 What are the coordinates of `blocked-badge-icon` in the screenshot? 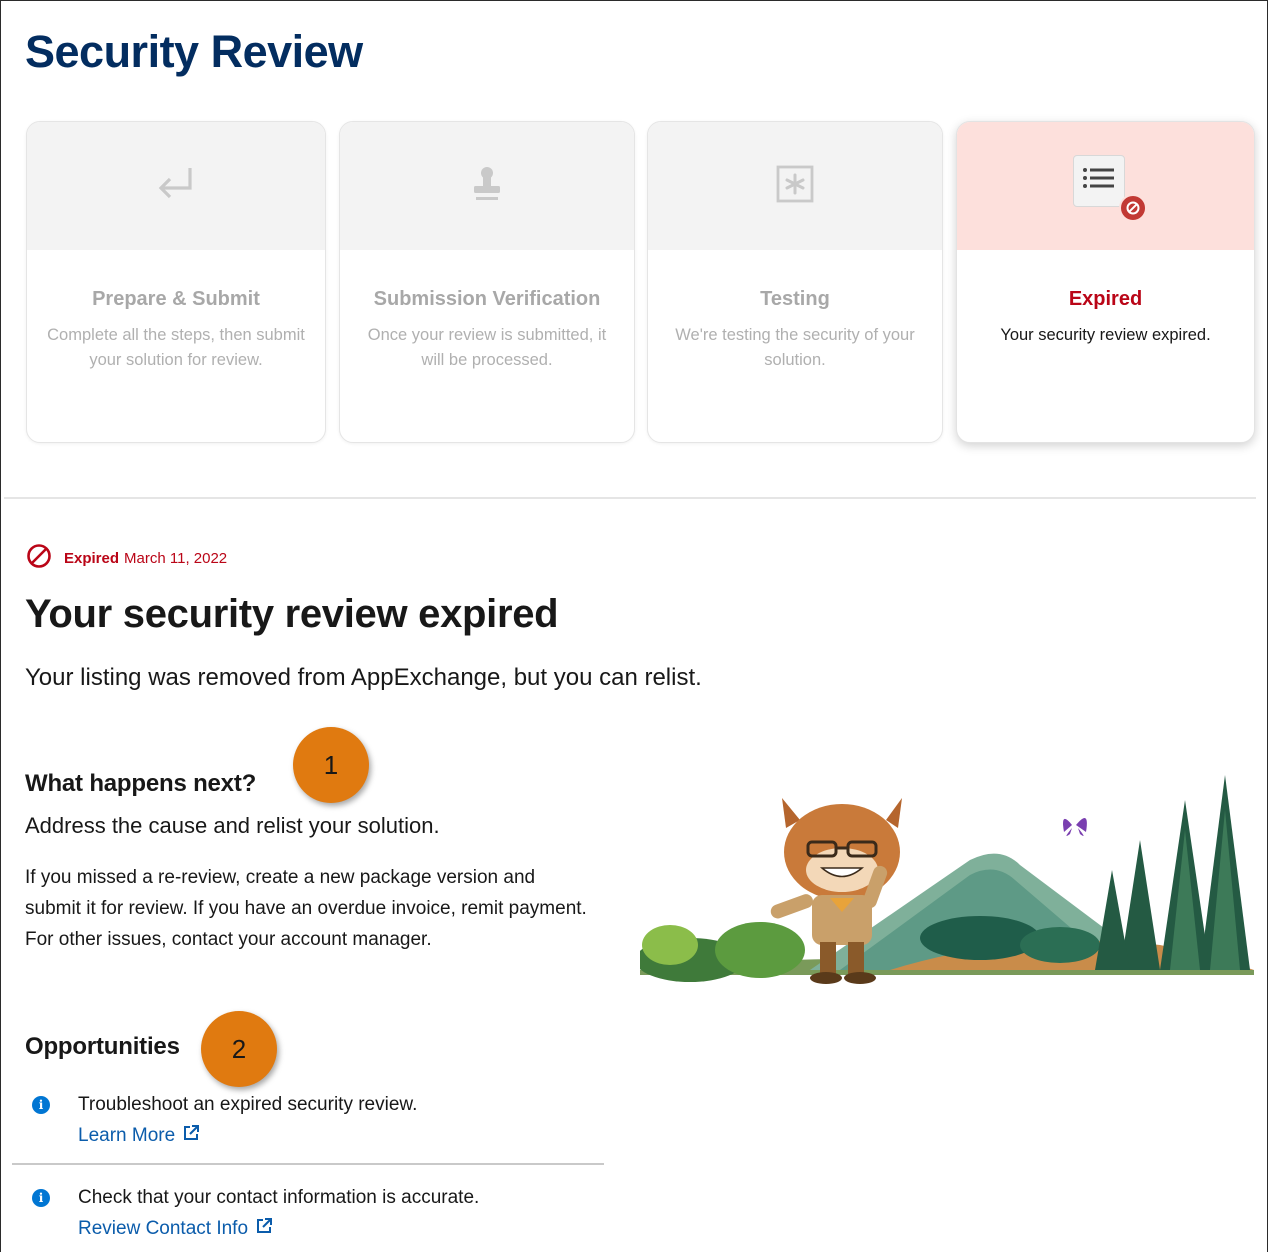 It's located at (1132, 208).